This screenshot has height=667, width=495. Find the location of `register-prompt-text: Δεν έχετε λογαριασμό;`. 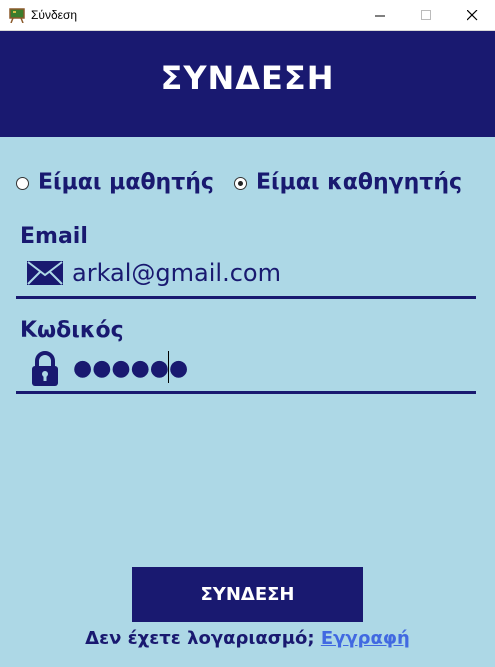

register-prompt-text: Δεν έχετε λογαριασμό; is located at coordinates (200, 638).